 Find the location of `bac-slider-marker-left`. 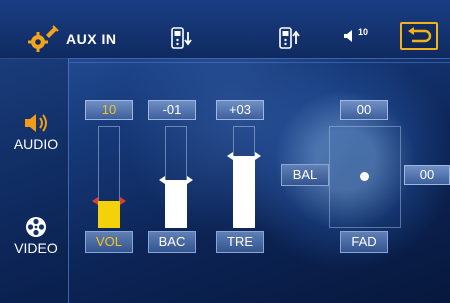

bac-slider-marker-left is located at coordinates (162, 180).